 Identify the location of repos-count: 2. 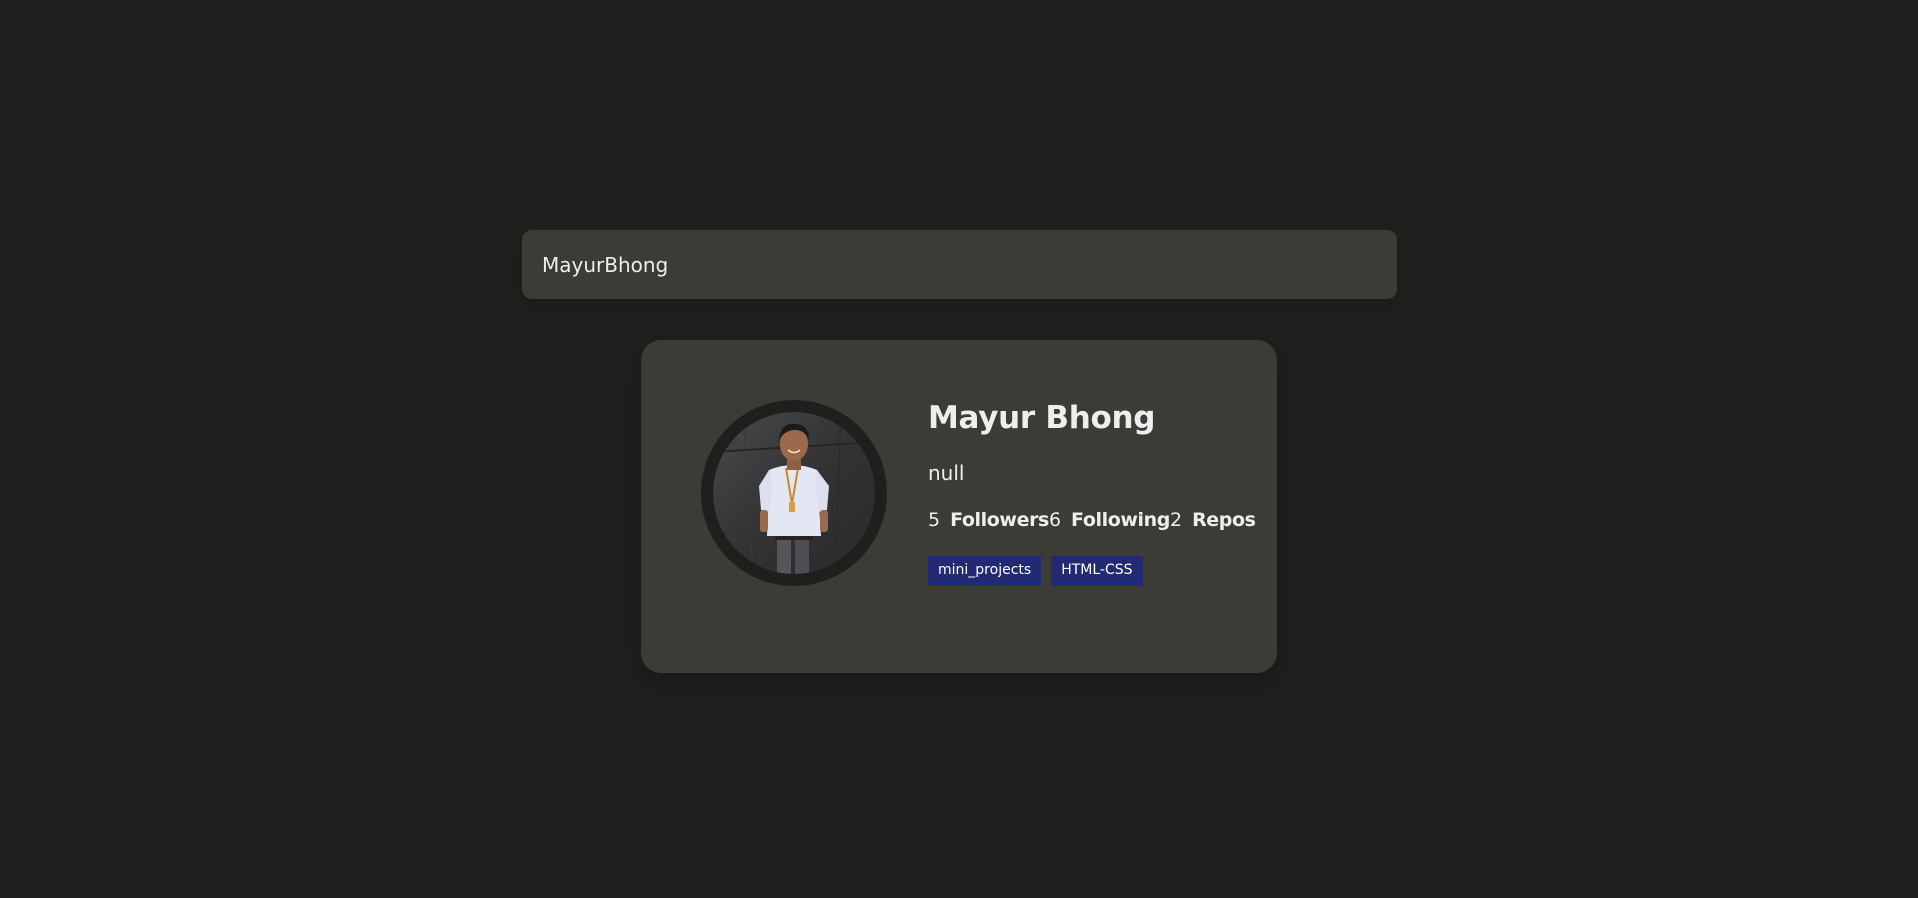
(1176, 520).